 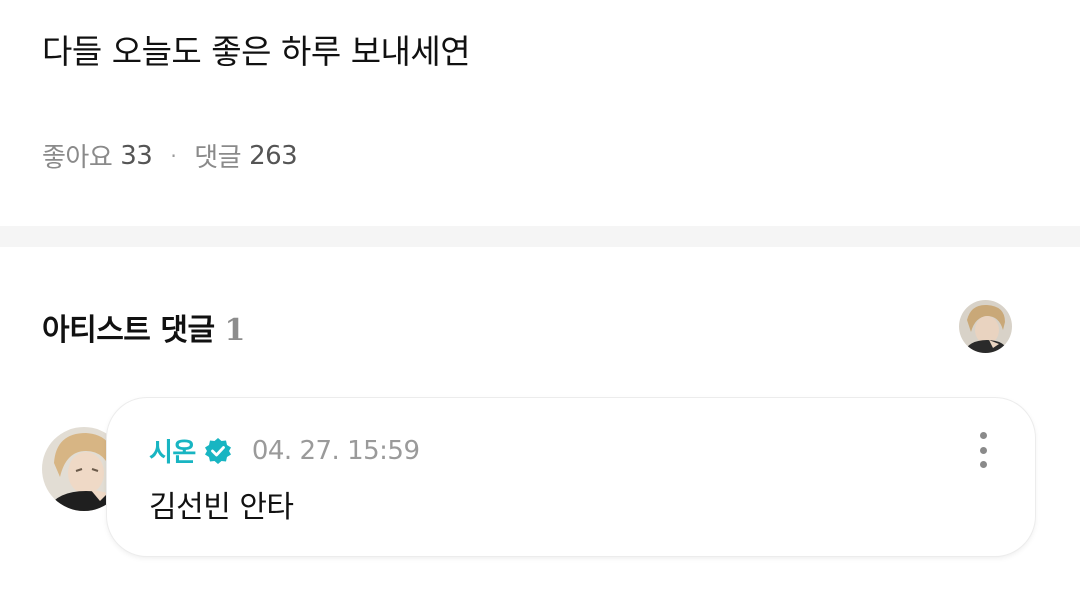 I want to click on comment-header: 시온 04. 27. 15:59, so click(x=284, y=450).